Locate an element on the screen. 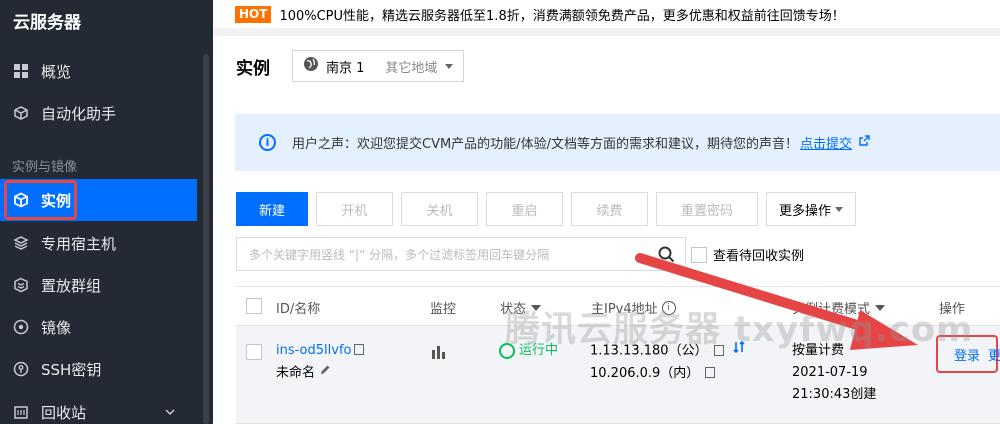 The height and width of the screenshot is (424, 1000). more-actions-dropdown: 更多操作 is located at coordinates (811, 209).